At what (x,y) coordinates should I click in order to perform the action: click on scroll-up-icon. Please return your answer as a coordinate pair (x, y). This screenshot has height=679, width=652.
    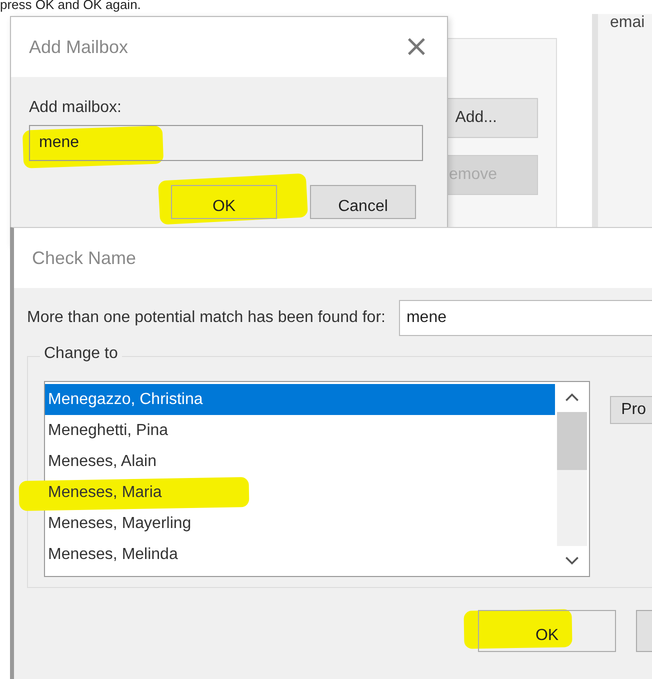
    Looking at the image, I should click on (572, 397).